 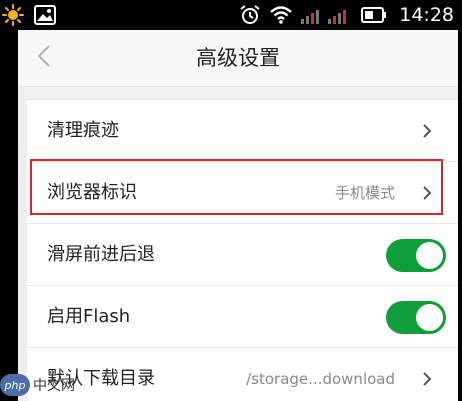 What do you see at coordinates (242, 317) in the screenshot?
I see `setting-flash: 启用Flash` at bounding box center [242, 317].